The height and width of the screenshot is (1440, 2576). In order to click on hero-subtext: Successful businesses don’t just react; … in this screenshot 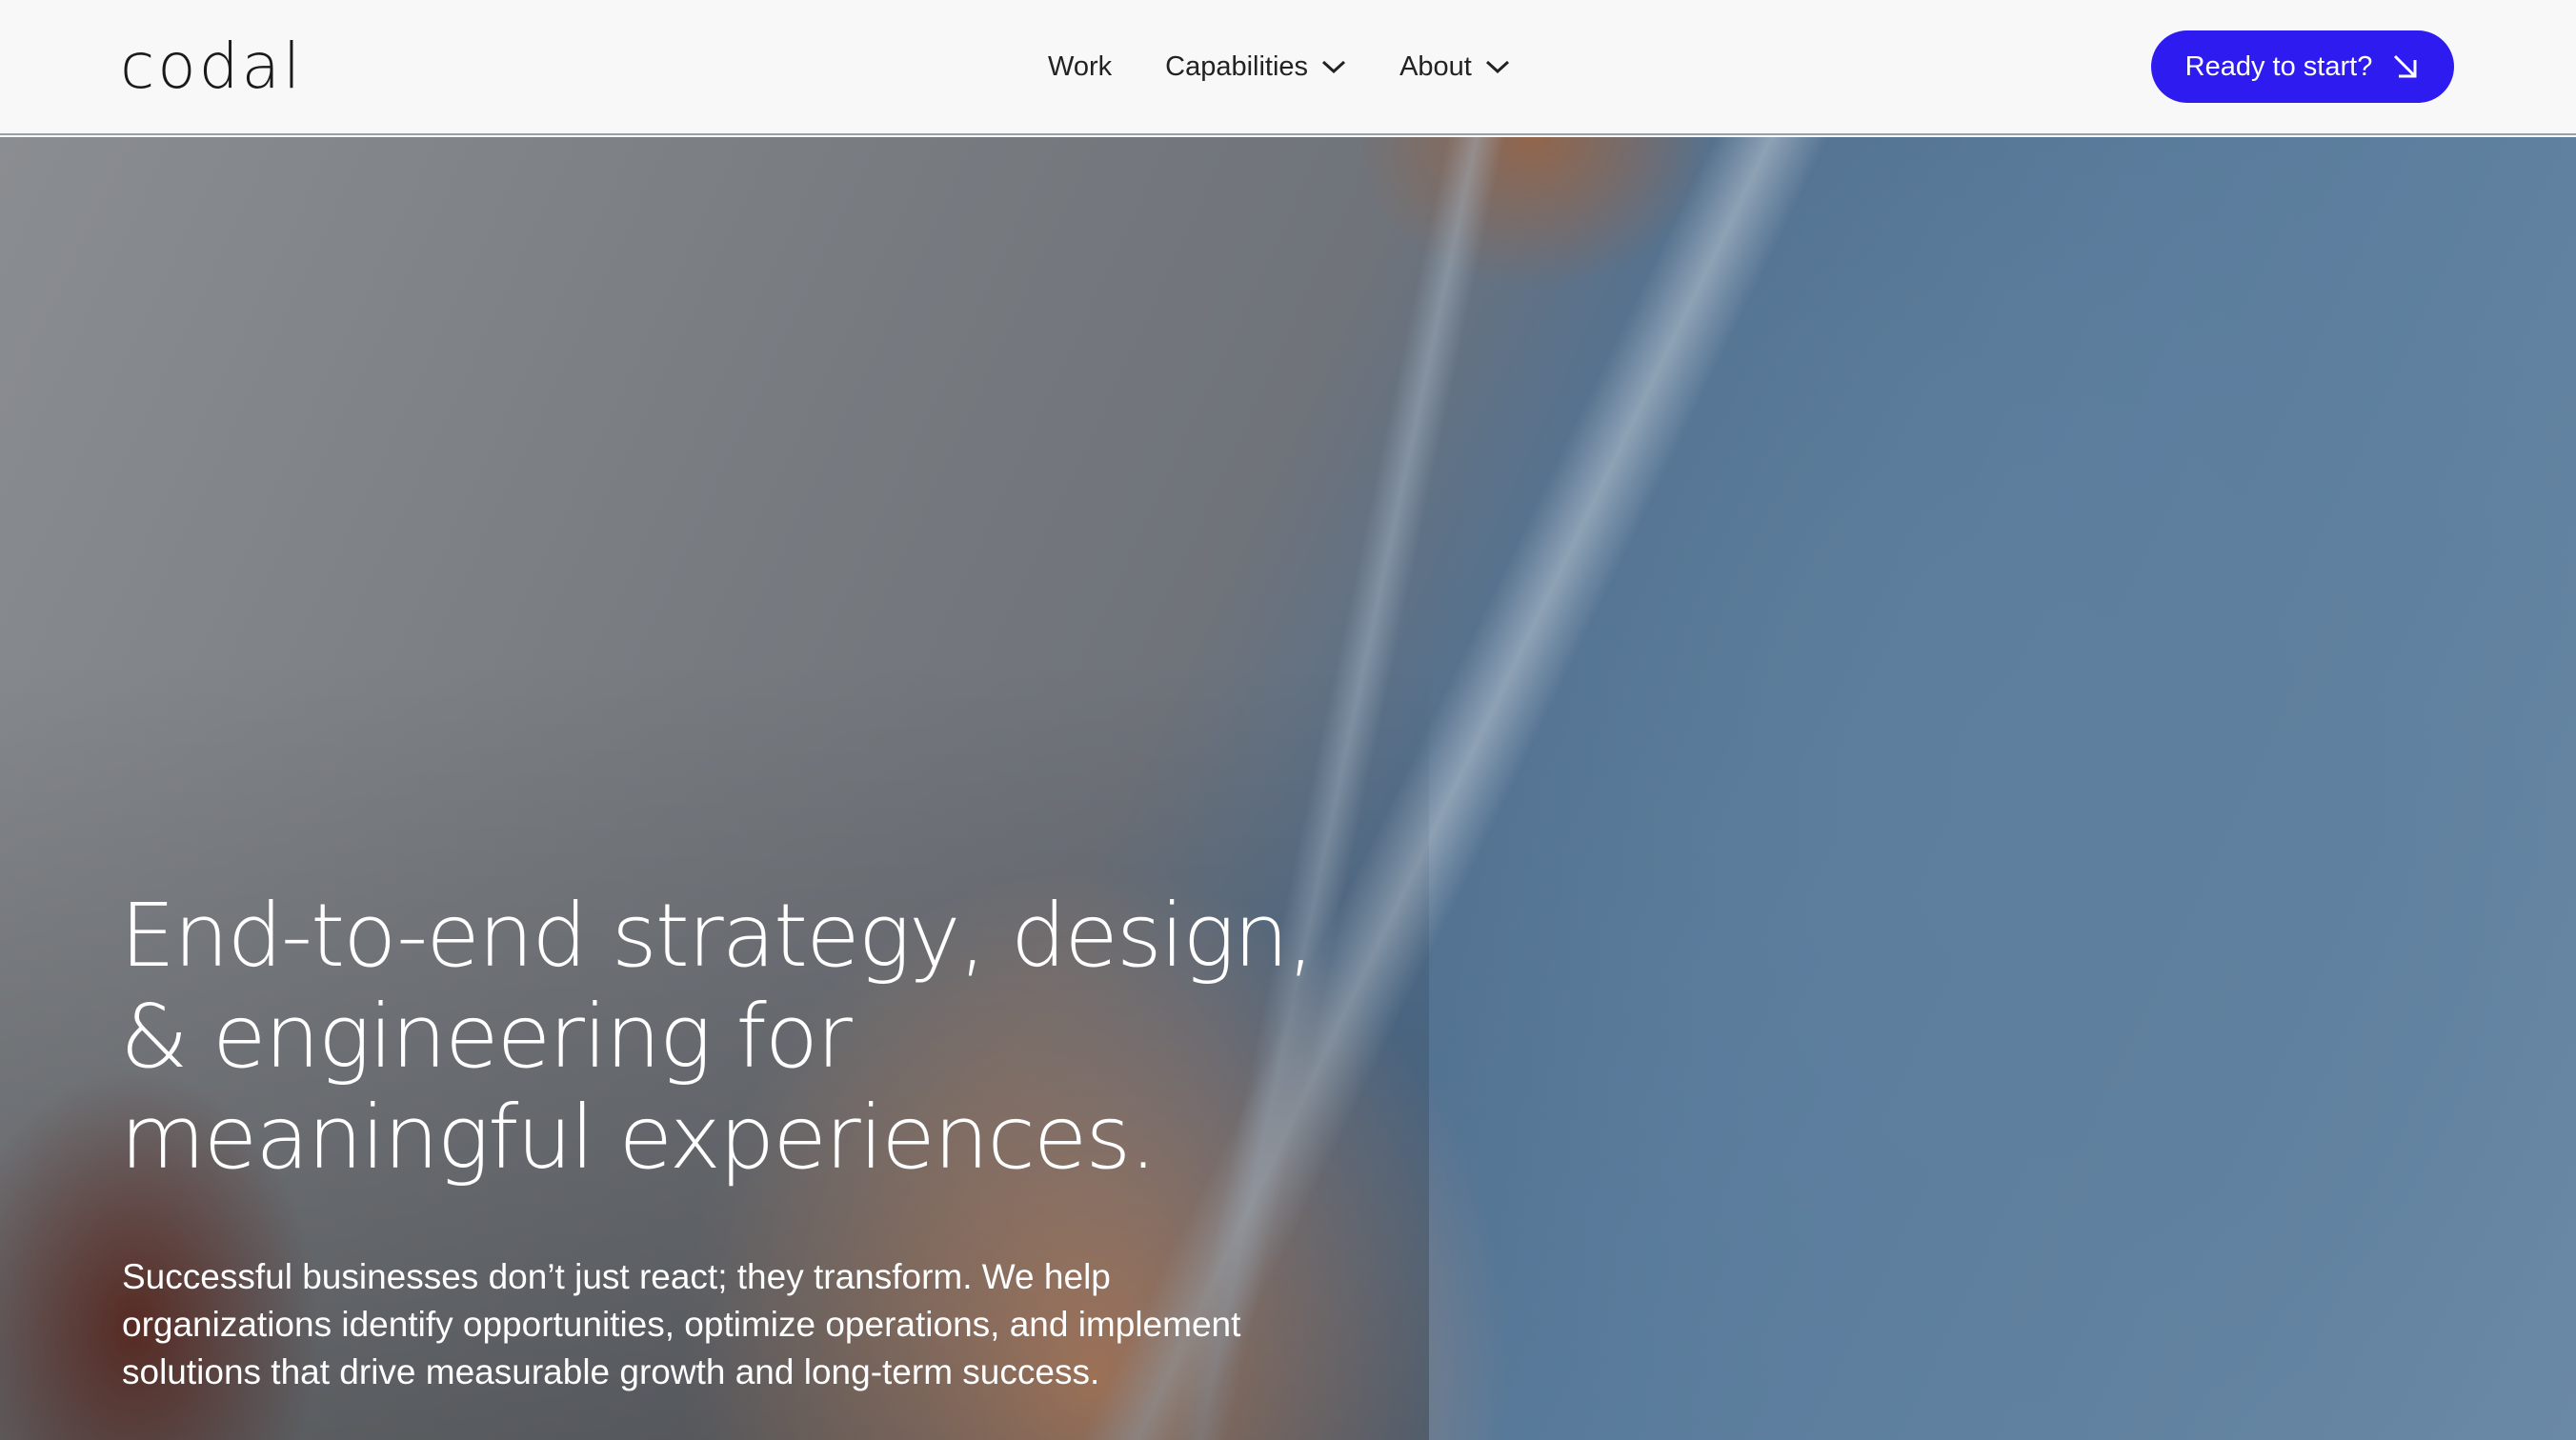, I will do `click(682, 1324)`.